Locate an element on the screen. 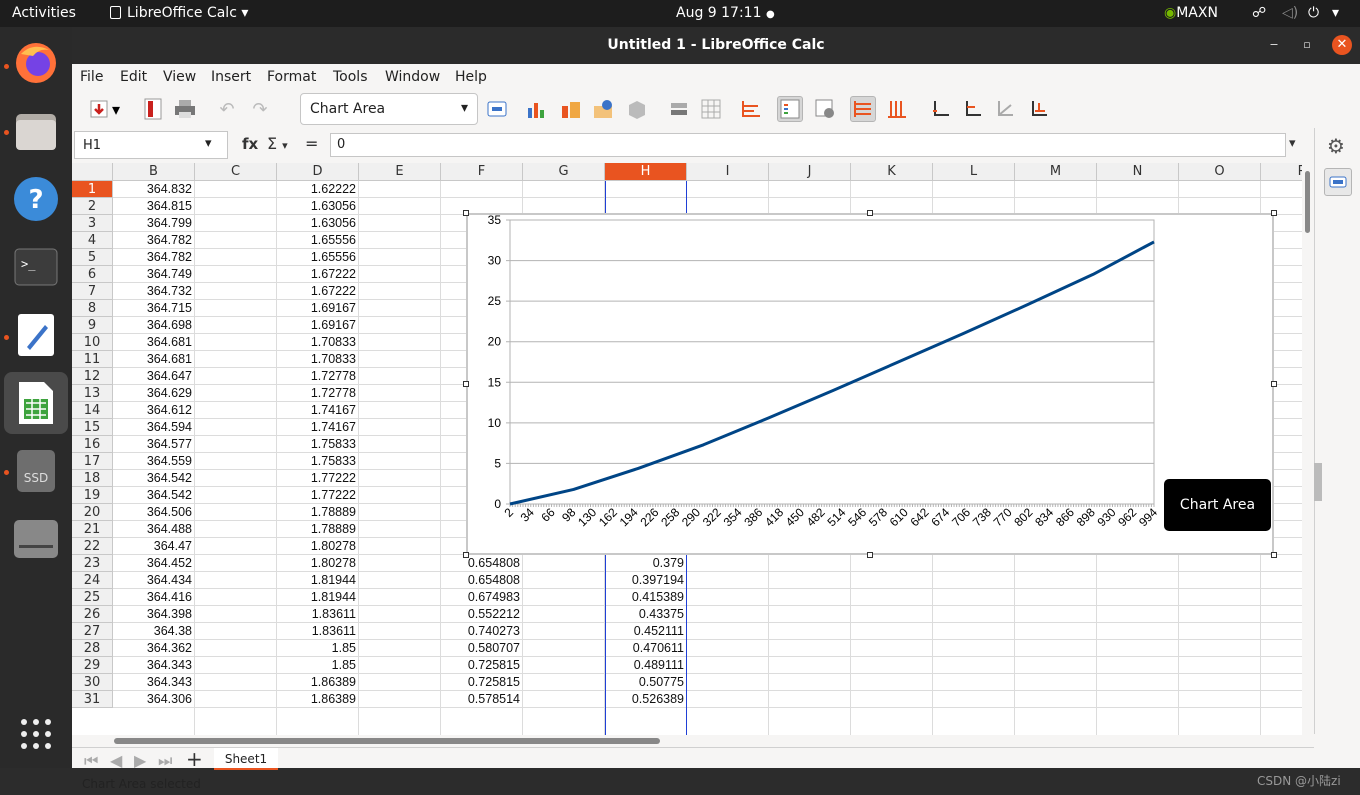  cell-d29: 1.85 is located at coordinates (318, 665).